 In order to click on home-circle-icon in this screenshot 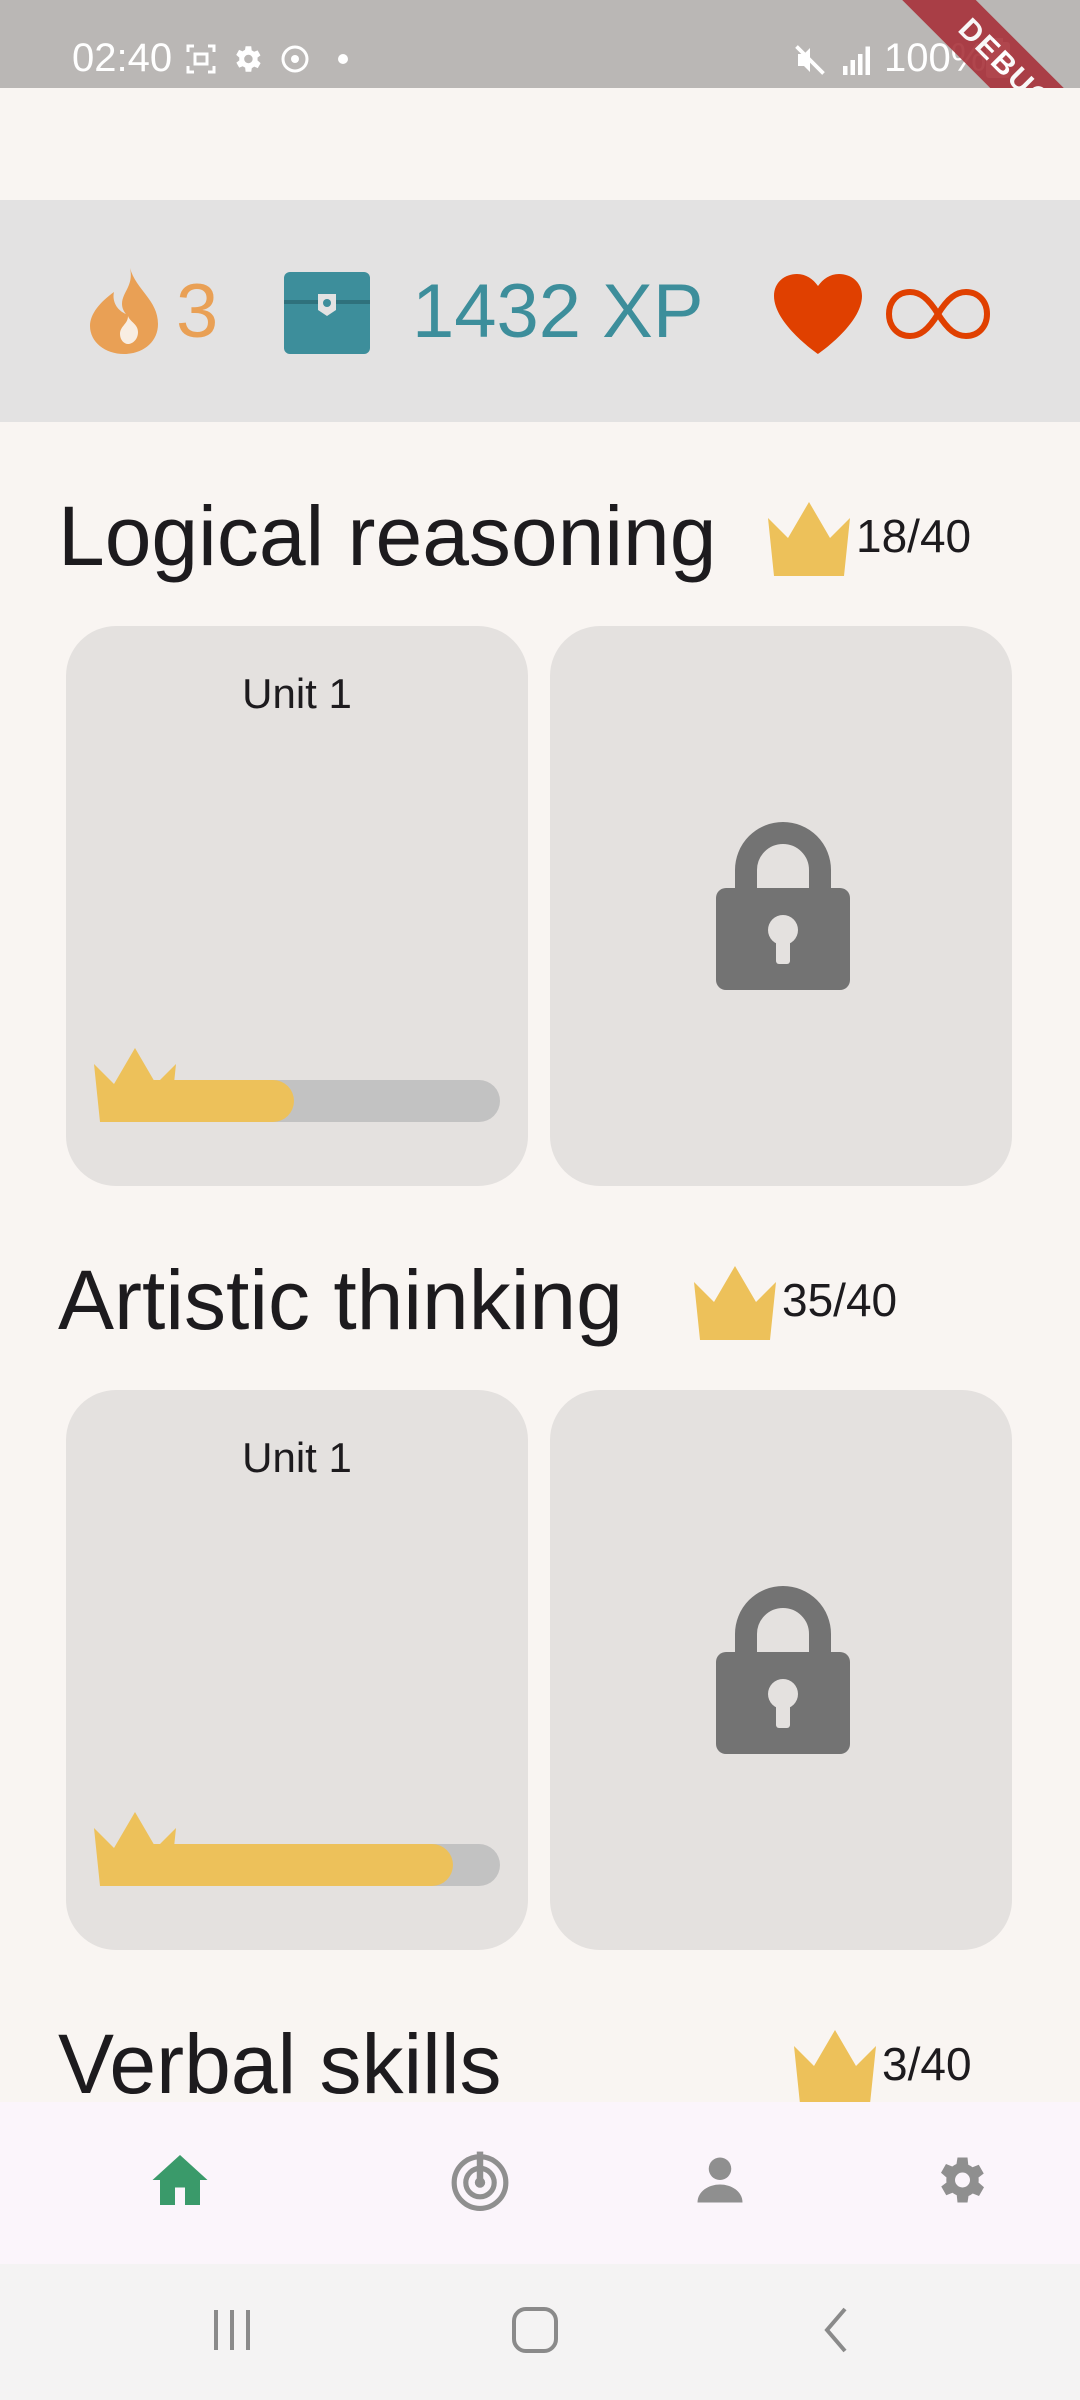, I will do `click(535, 2330)`.